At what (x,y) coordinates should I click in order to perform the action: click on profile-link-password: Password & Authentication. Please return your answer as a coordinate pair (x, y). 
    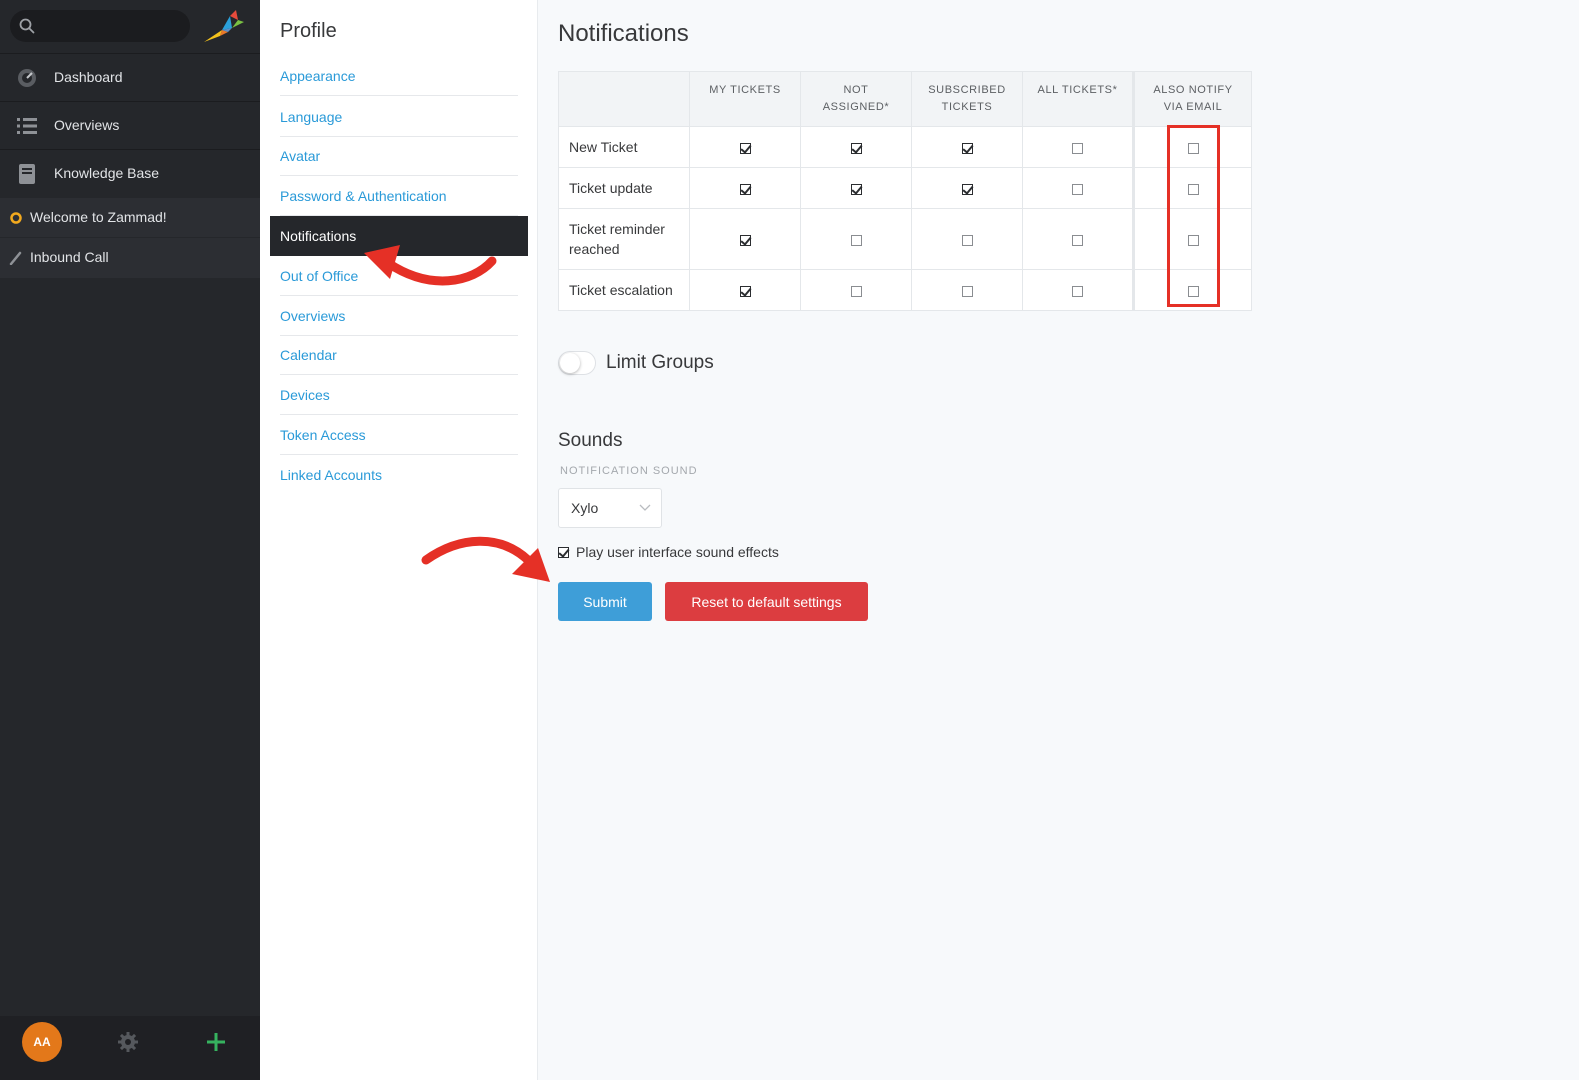
    Looking at the image, I should click on (399, 196).